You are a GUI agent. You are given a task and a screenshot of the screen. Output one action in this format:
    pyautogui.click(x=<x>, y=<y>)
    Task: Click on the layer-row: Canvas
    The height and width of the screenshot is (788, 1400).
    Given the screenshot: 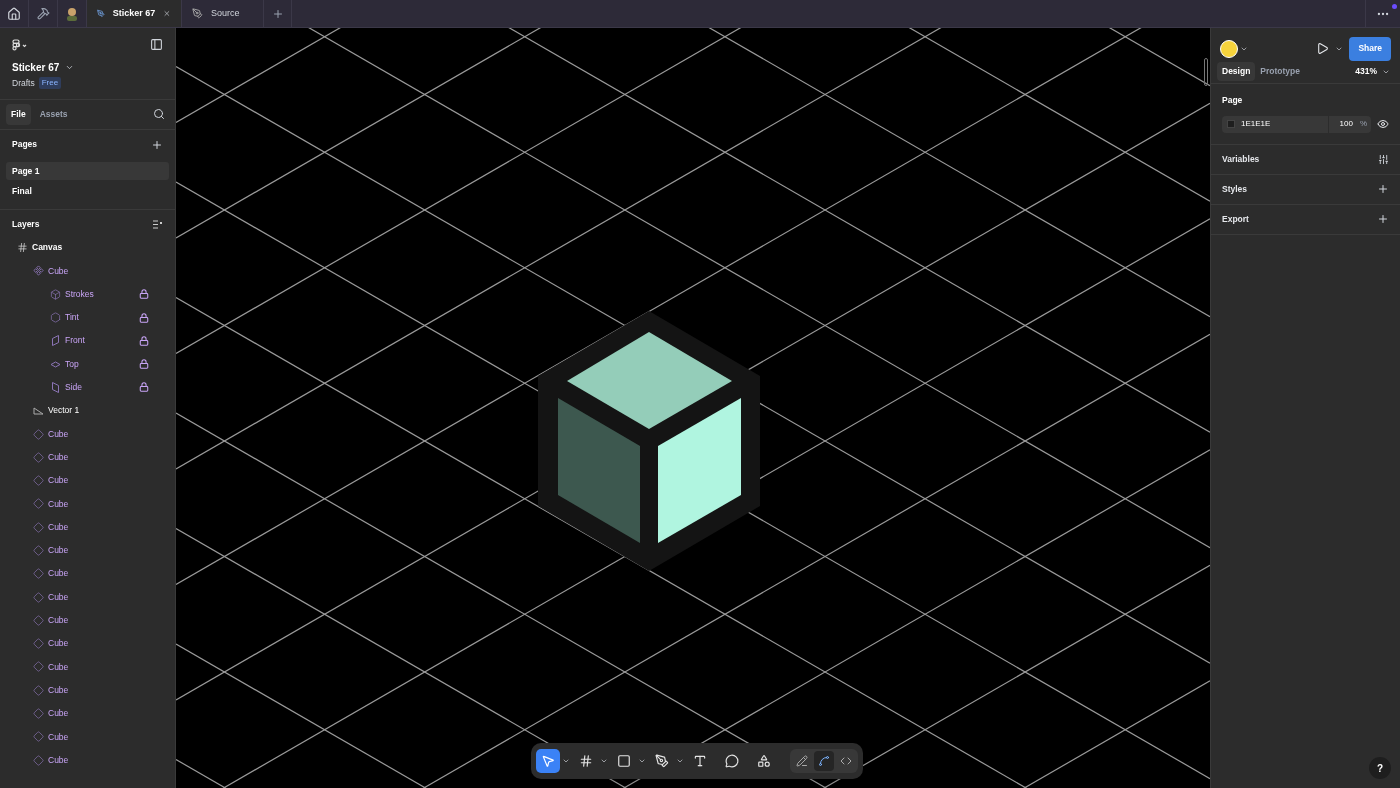 What is the action you would take?
    pyautogui.click(x=87, y=248)
    